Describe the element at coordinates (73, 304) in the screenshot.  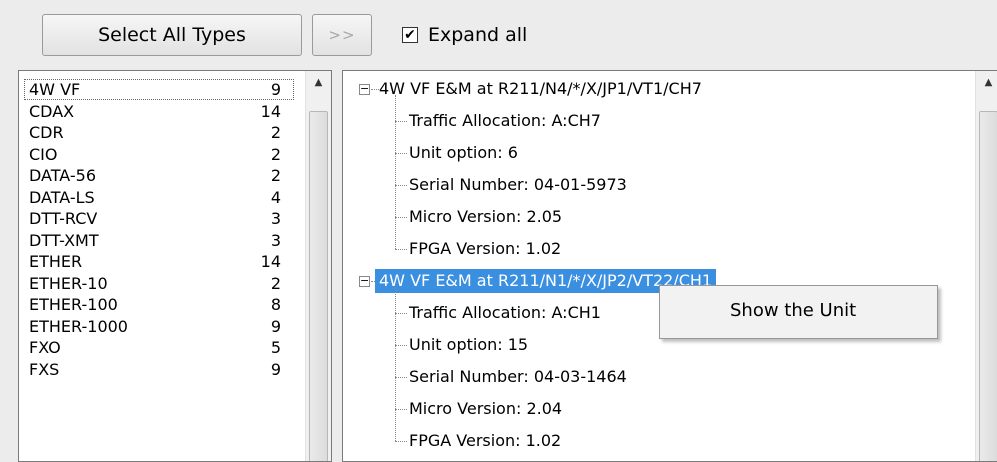
I see `type-name: ETHER-100` at that location.